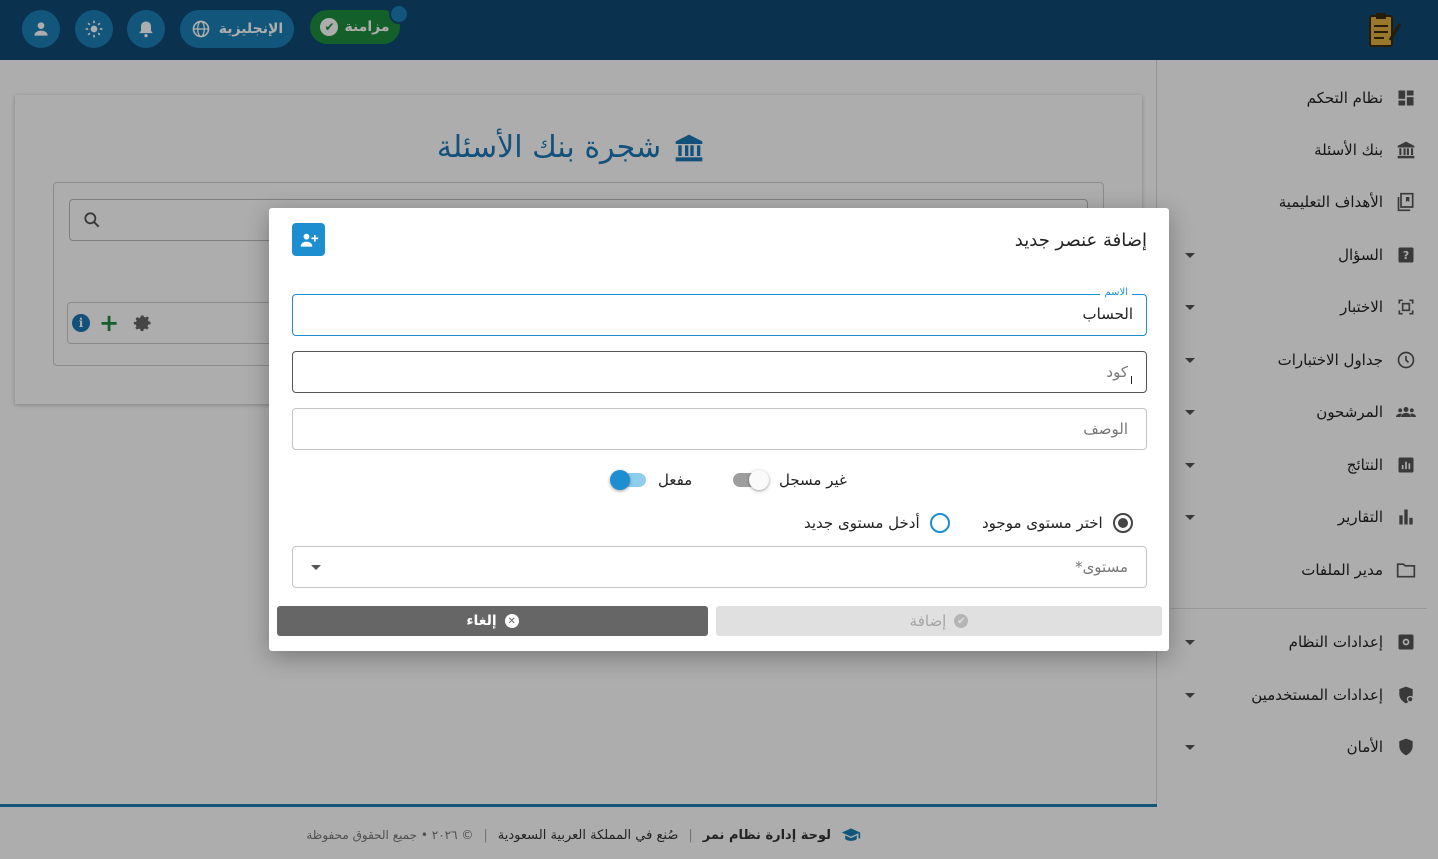 The width and height of the screenshot is (1438, 859). I want to click on add-user-icon, so click(309, 240).